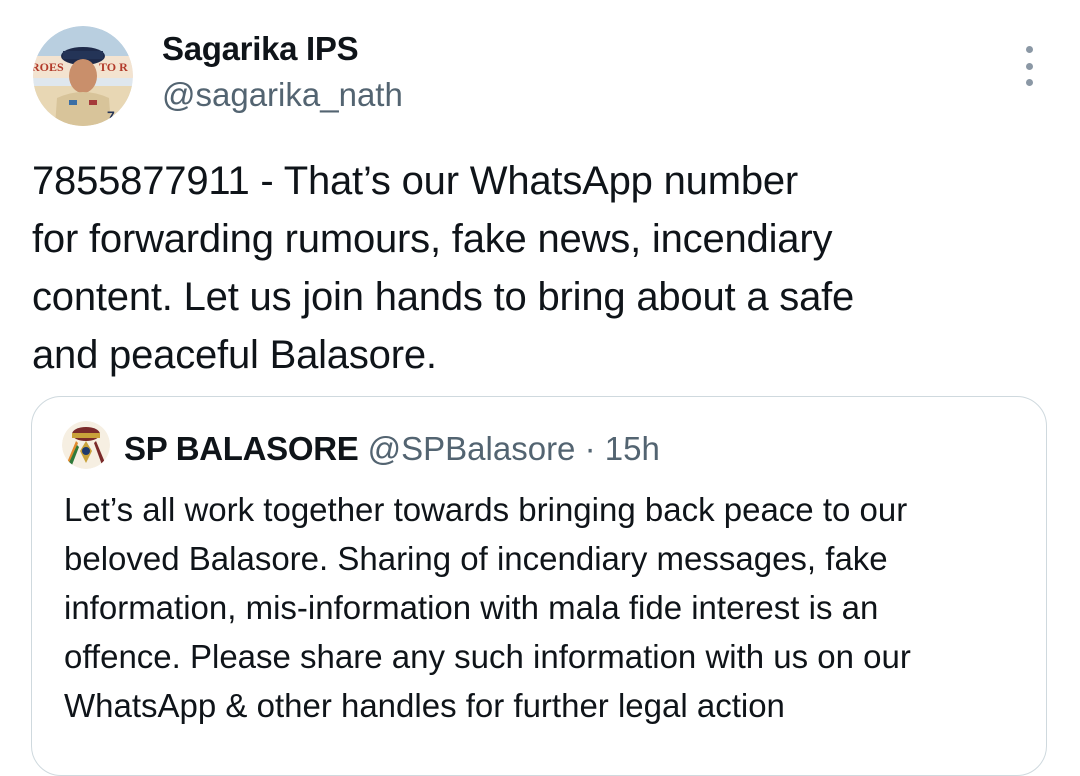  What do you see at coordinates (113, 67) in the screenshot?
I see `avatar-banner-text-right: TO R` at bounding box center [113, 67].